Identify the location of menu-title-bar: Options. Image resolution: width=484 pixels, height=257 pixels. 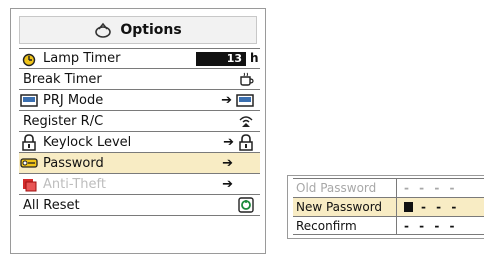
(138, 30).